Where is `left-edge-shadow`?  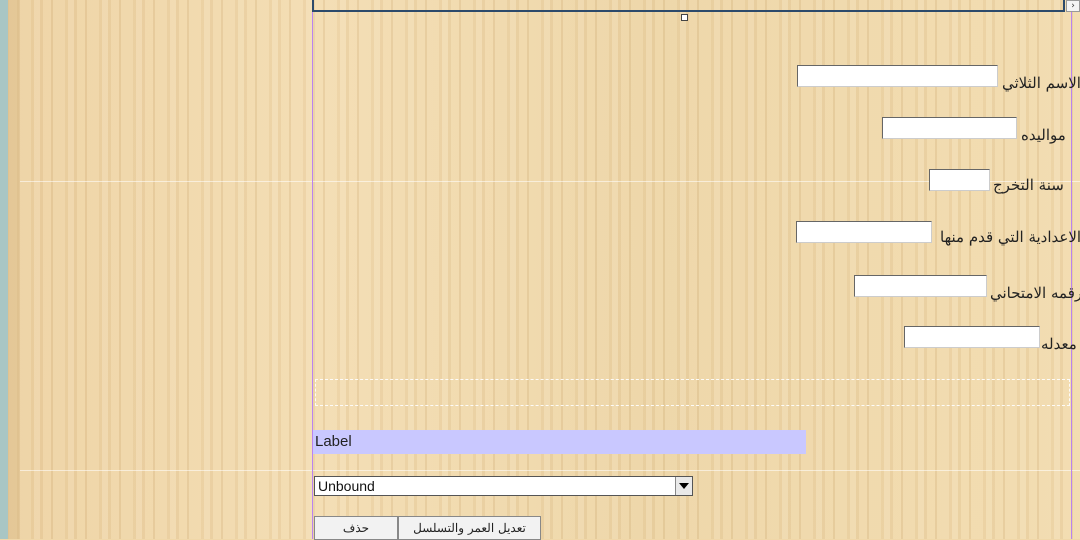
left-edge-shadow is located at coordinates (14, 269).